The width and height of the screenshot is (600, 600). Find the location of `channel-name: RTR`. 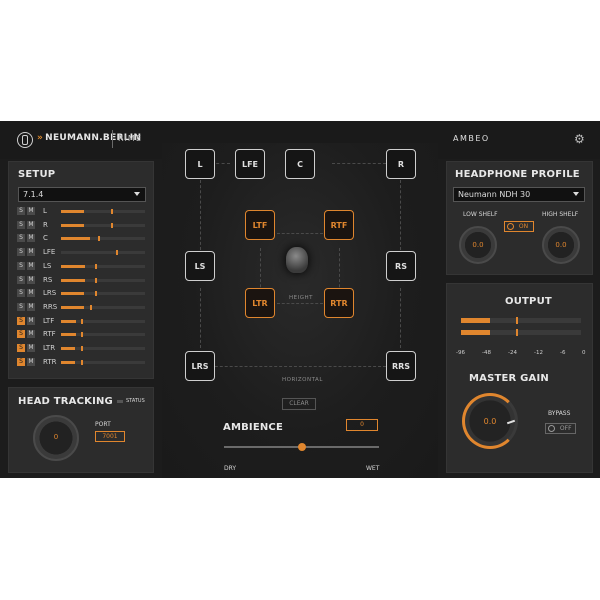

channel-name: RTR is located at coordinates (50, 361).